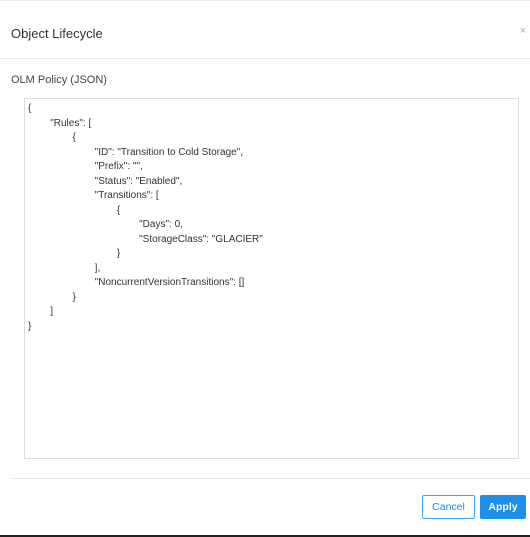 This screenshot has width=530, height=537. What do you see at coordinates (57, 33) in the screenshot?
I see `dialog-title: Object Lifecycle` at bounding box center [57, 33].